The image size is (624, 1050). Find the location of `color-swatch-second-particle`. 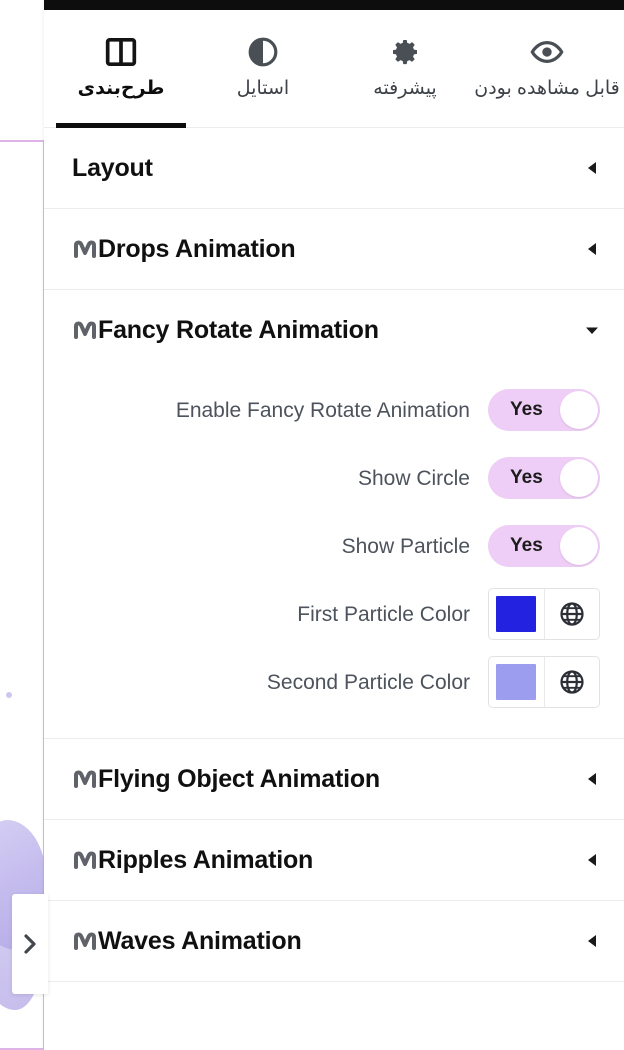

color-swatch-second-particle is located at coordinates (516, 682).